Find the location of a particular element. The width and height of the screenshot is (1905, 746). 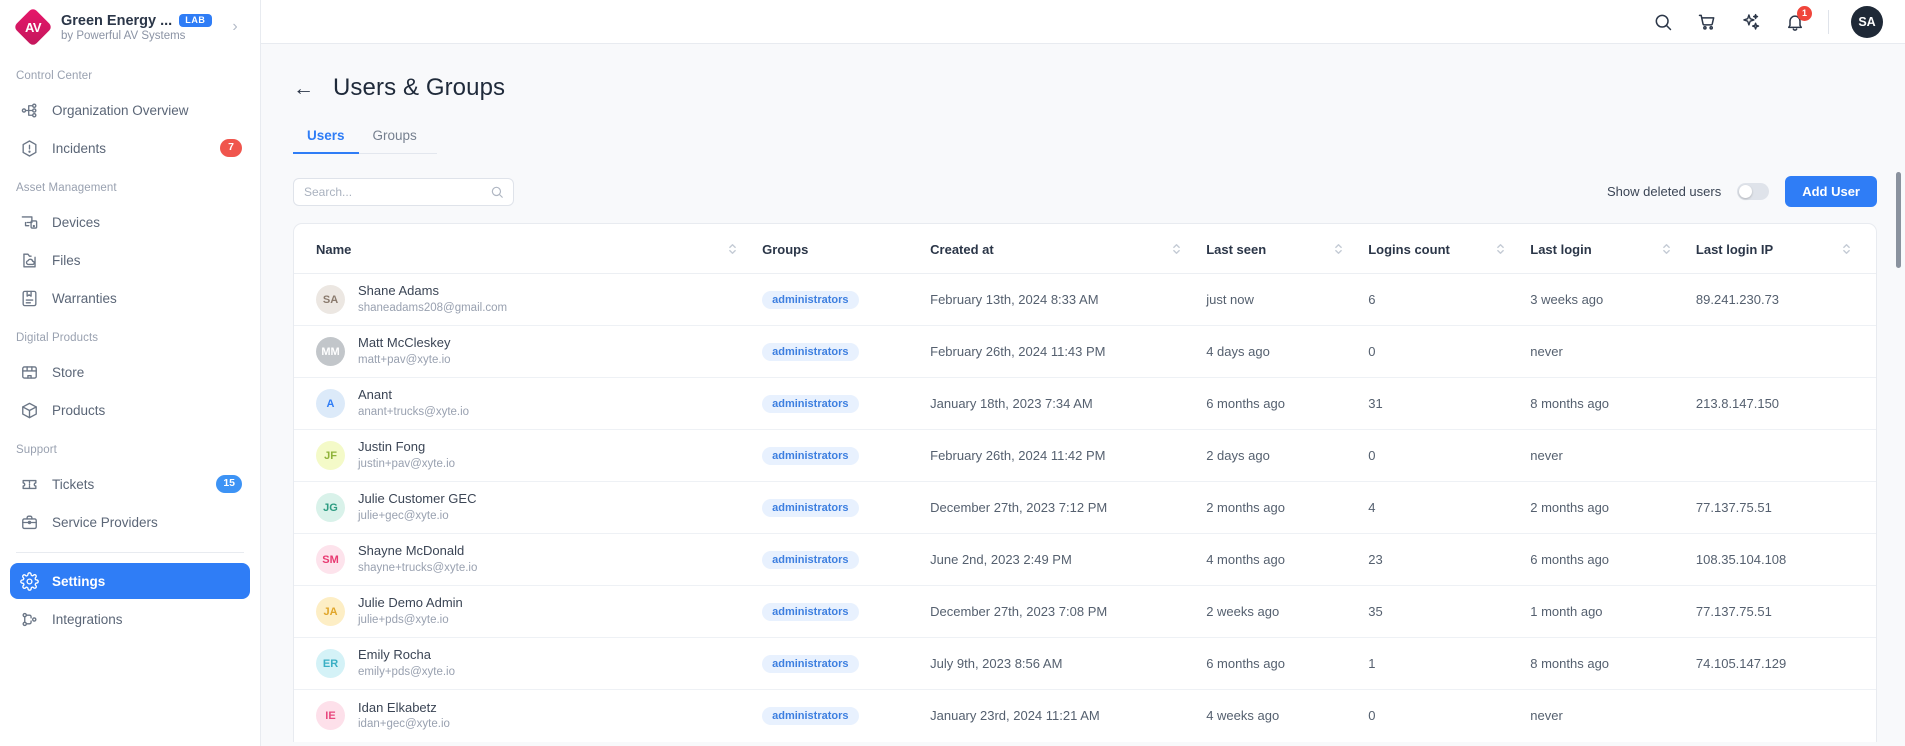

column-header-groups: Groups is located at coordinates (846, 249).